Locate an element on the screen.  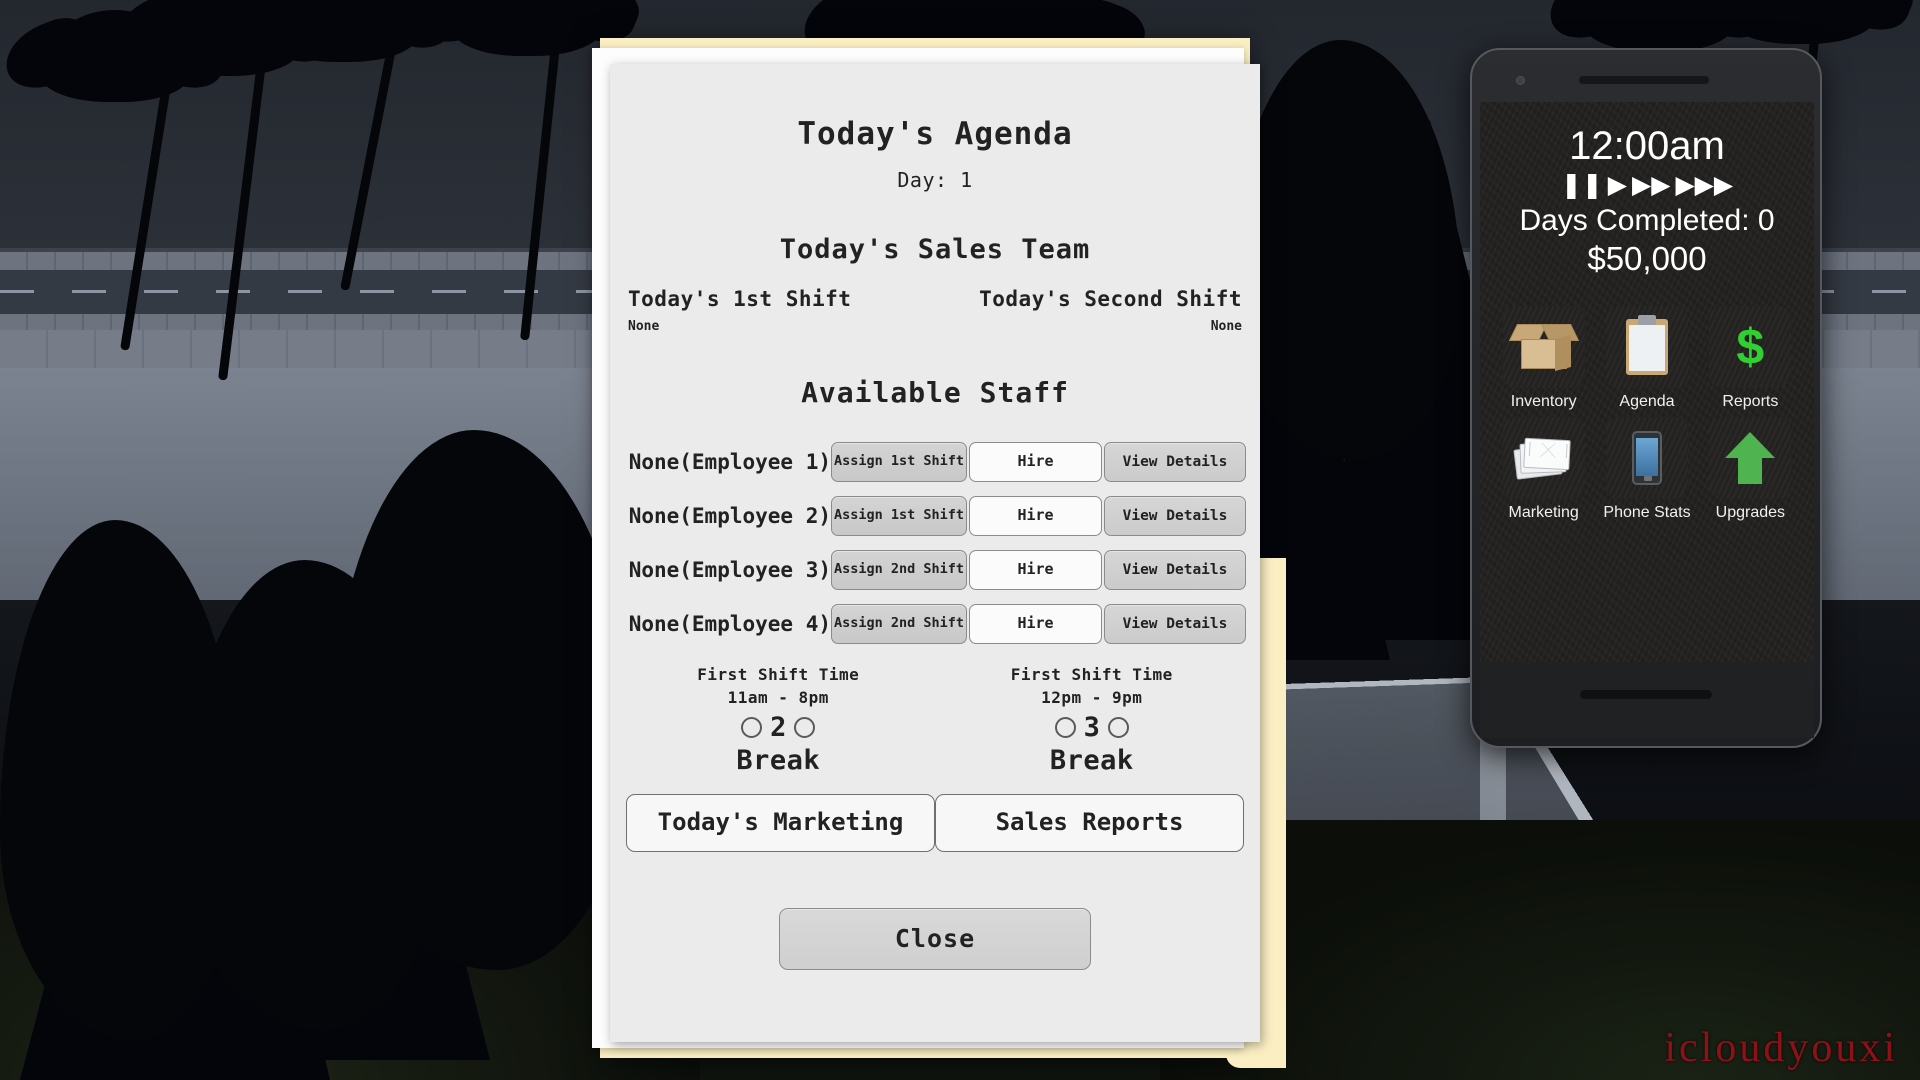
sales-team-heading: Today's Sales Team is located at coordinates (935, 249).